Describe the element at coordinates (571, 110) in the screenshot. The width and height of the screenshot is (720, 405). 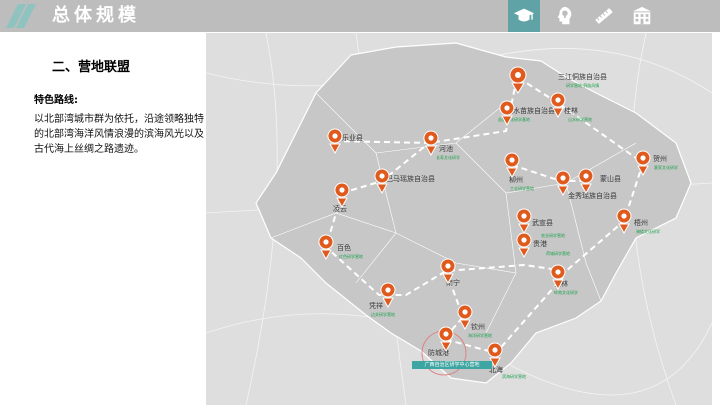
I see `svg-text: 桂林` at that location.